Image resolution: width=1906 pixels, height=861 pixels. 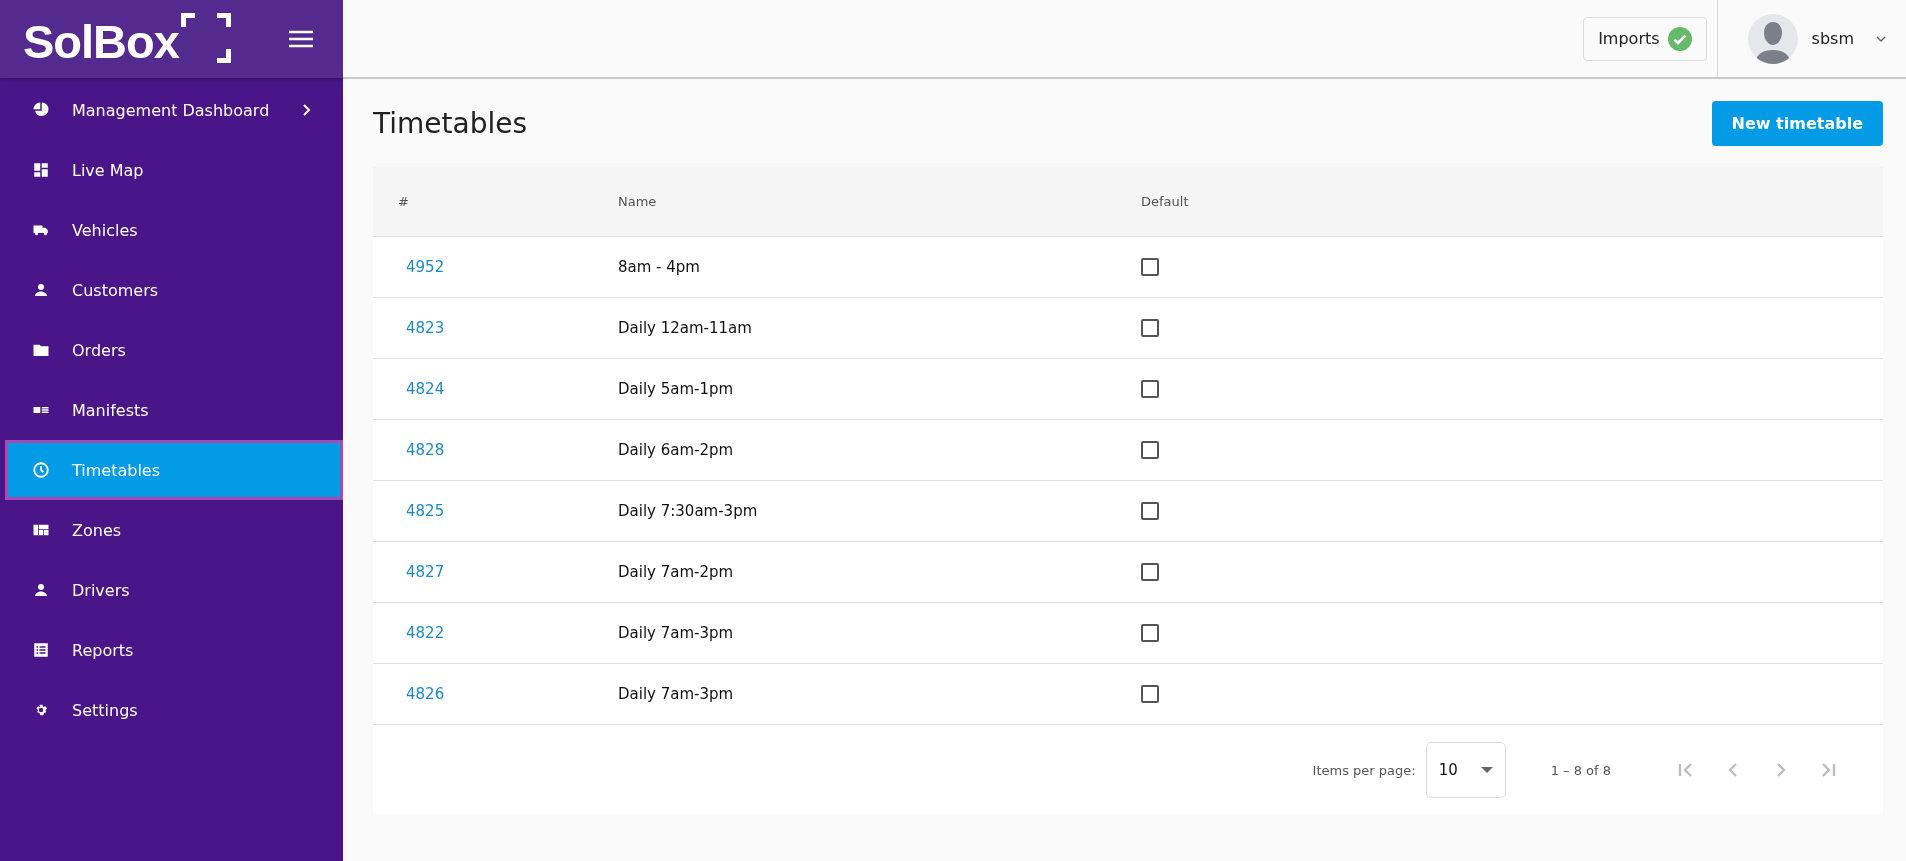 I want to click on id-link: 4827, so click(x=425, y=572).